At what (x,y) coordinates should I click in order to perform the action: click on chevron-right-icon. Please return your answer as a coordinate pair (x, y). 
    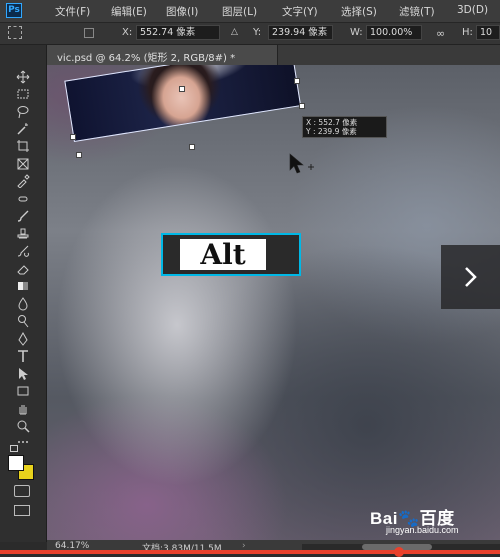
    Looking at the image, I should click on (471, 277).